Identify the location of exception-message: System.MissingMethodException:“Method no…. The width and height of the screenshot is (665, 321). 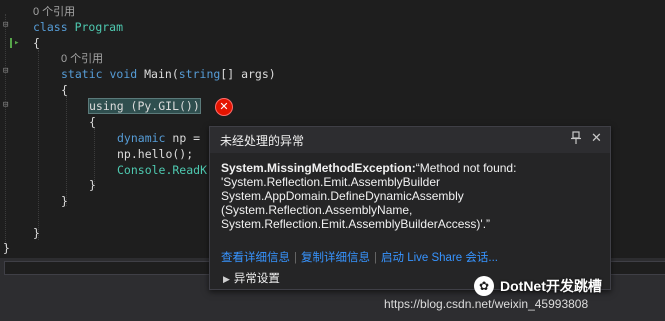
(413, 196).